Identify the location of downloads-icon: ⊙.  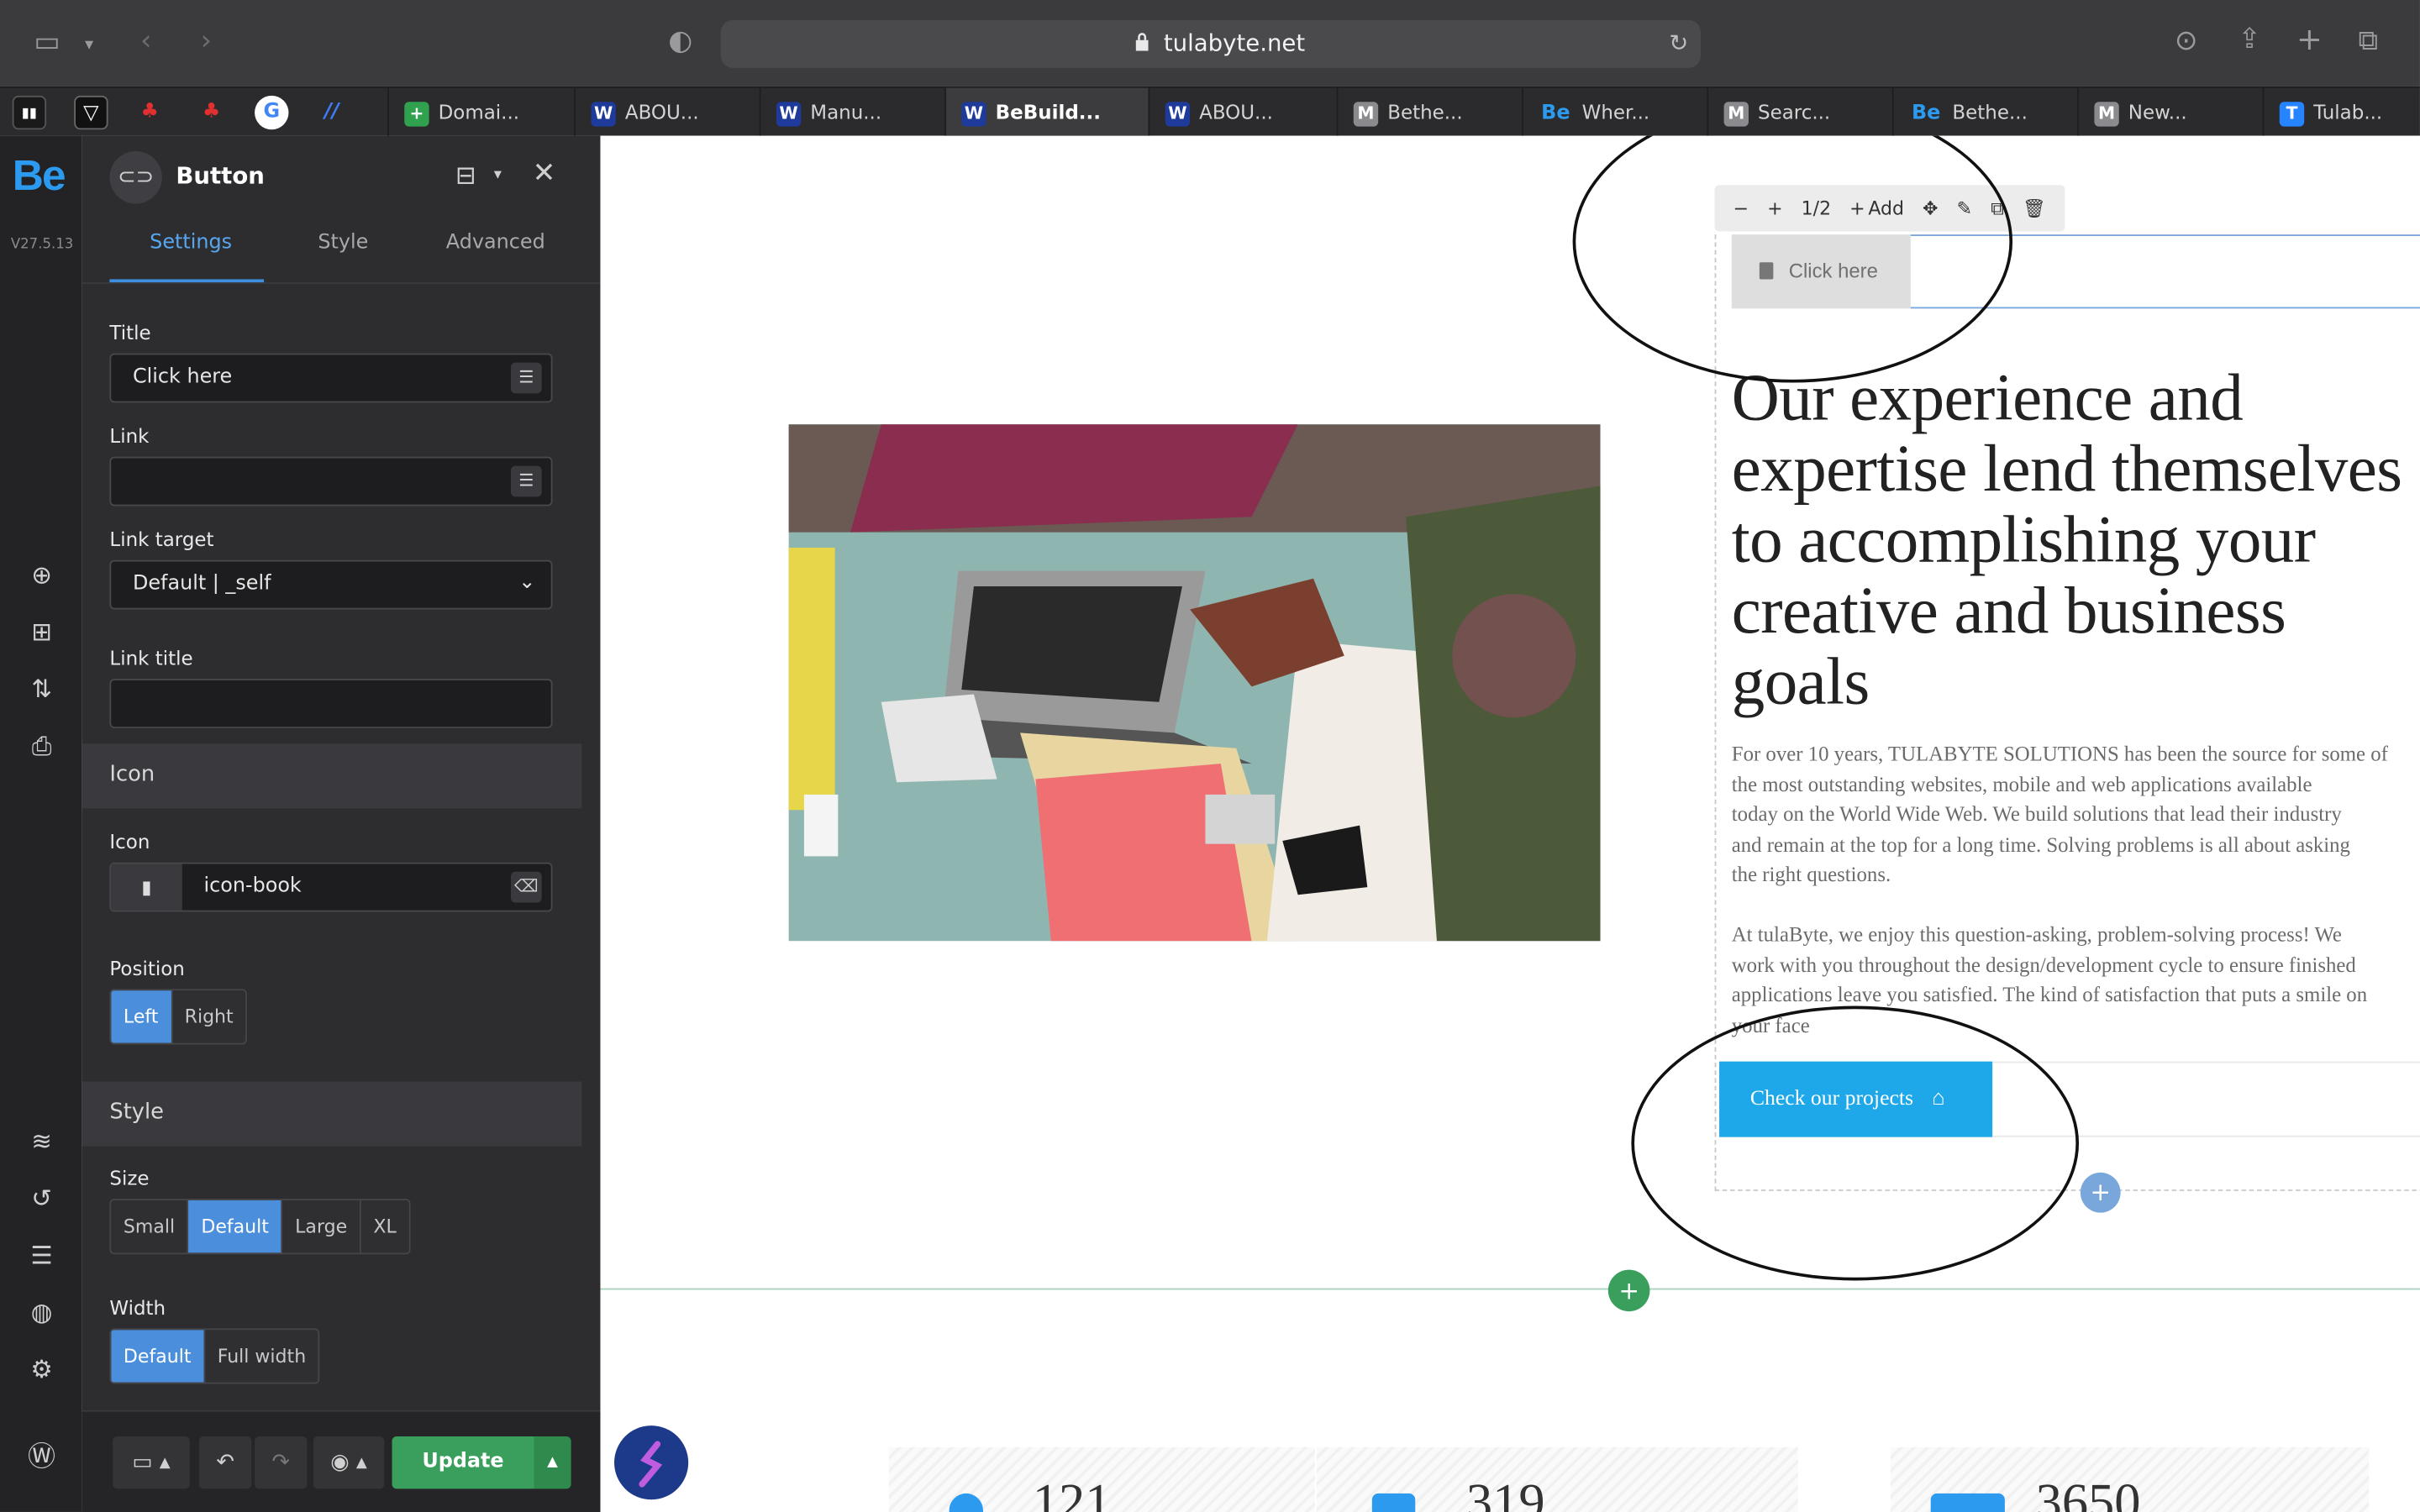
(2186, 41).